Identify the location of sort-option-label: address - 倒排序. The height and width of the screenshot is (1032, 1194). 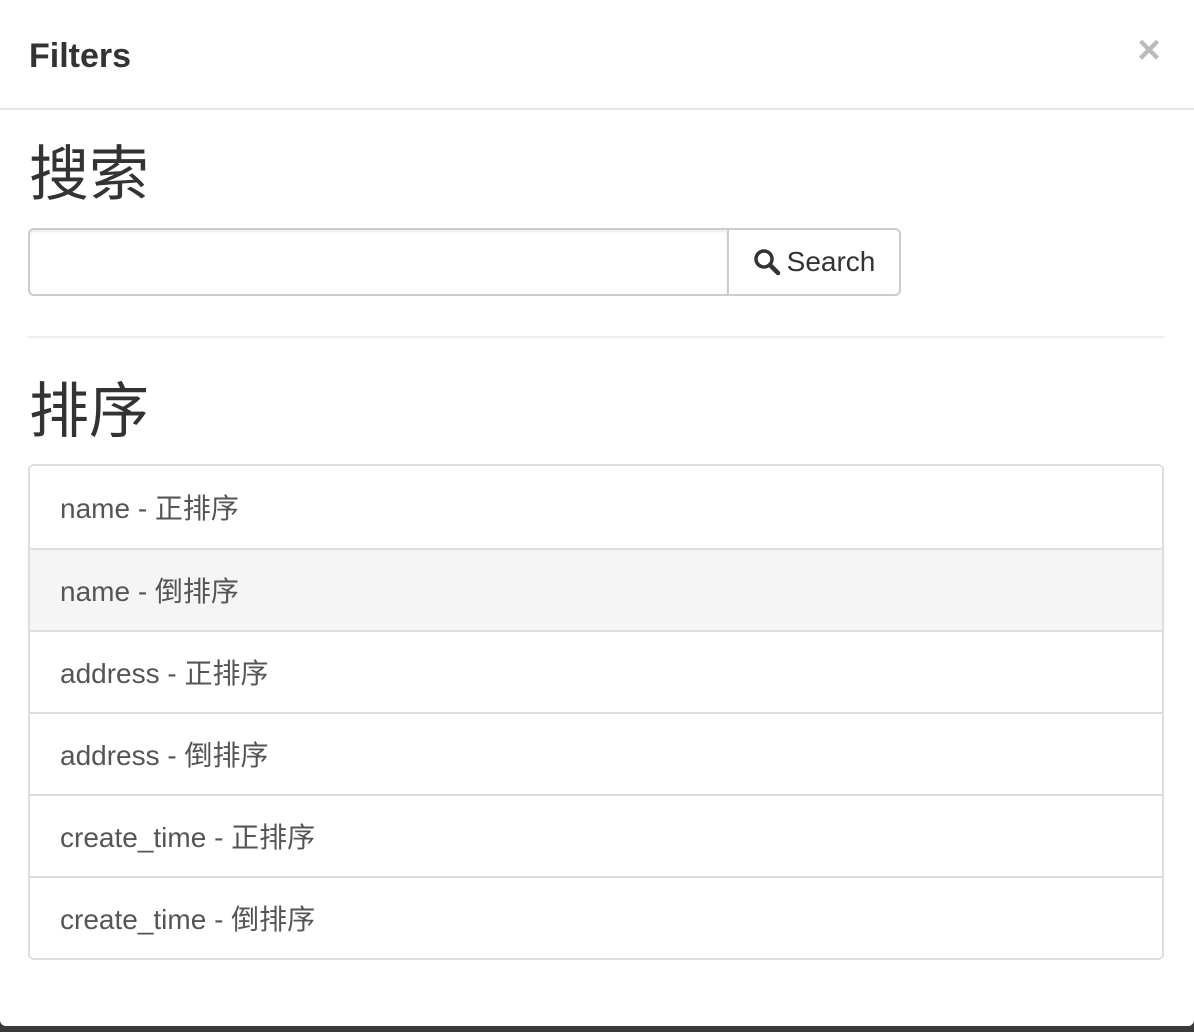
(164, 755).